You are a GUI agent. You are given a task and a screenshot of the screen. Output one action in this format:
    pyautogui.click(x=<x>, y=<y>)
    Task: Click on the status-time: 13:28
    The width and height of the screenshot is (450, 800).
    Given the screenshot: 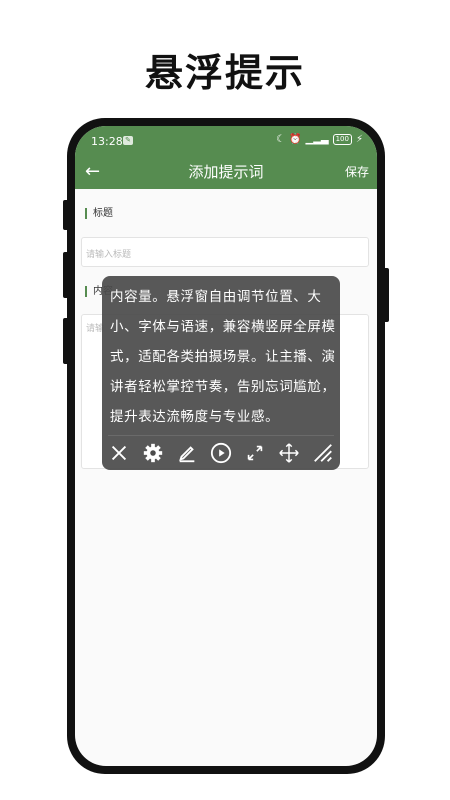 What is the action you would take?
    pyautogui.click(x=107, y=141)
    